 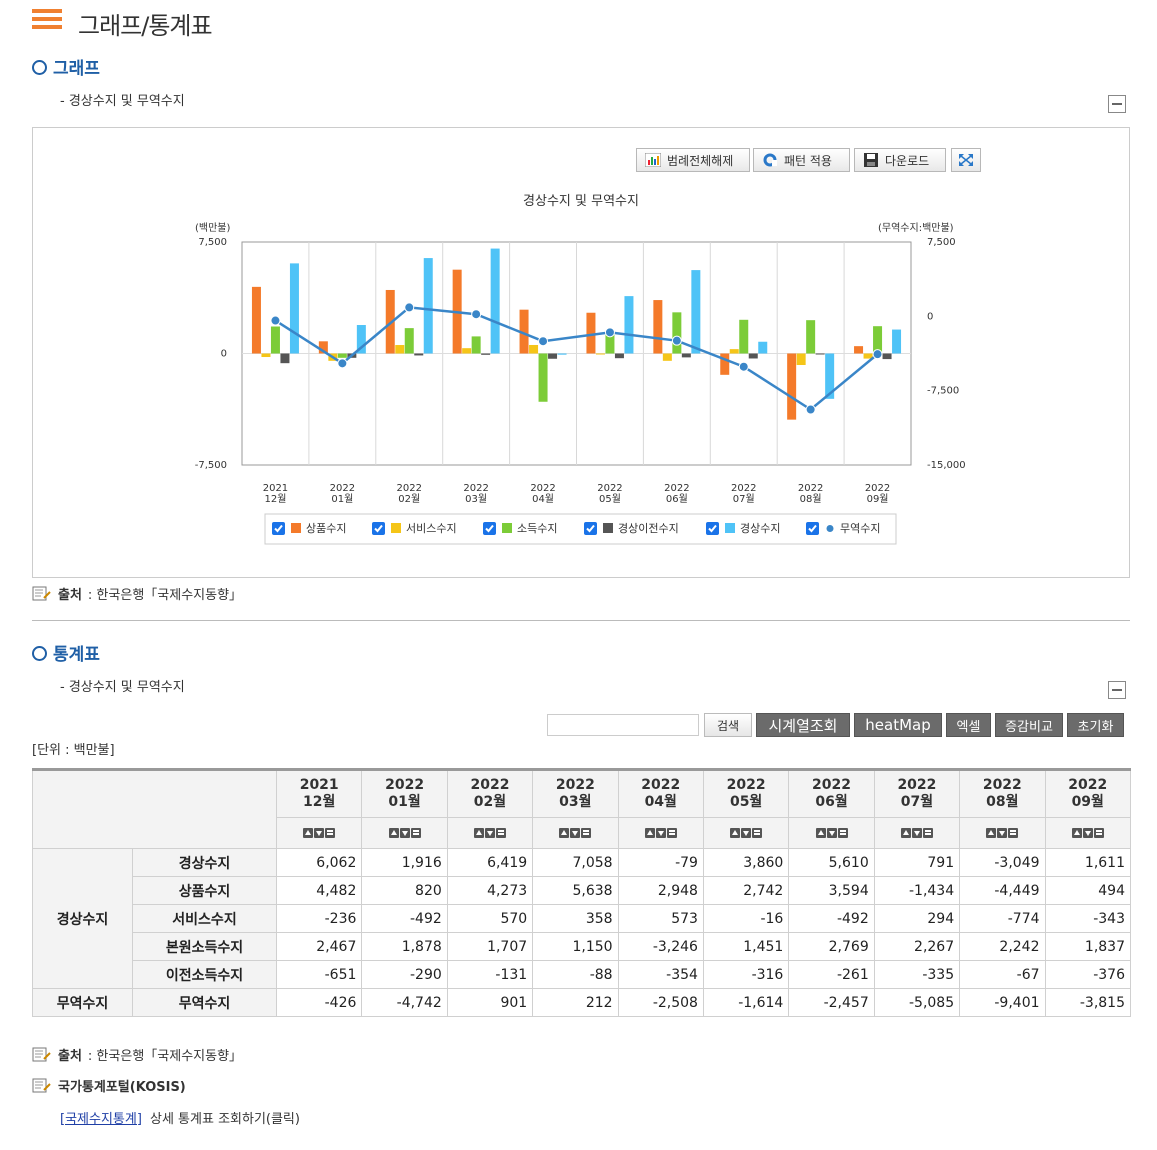 I want to click on value-cell: 791, so click(x=917, y=862).